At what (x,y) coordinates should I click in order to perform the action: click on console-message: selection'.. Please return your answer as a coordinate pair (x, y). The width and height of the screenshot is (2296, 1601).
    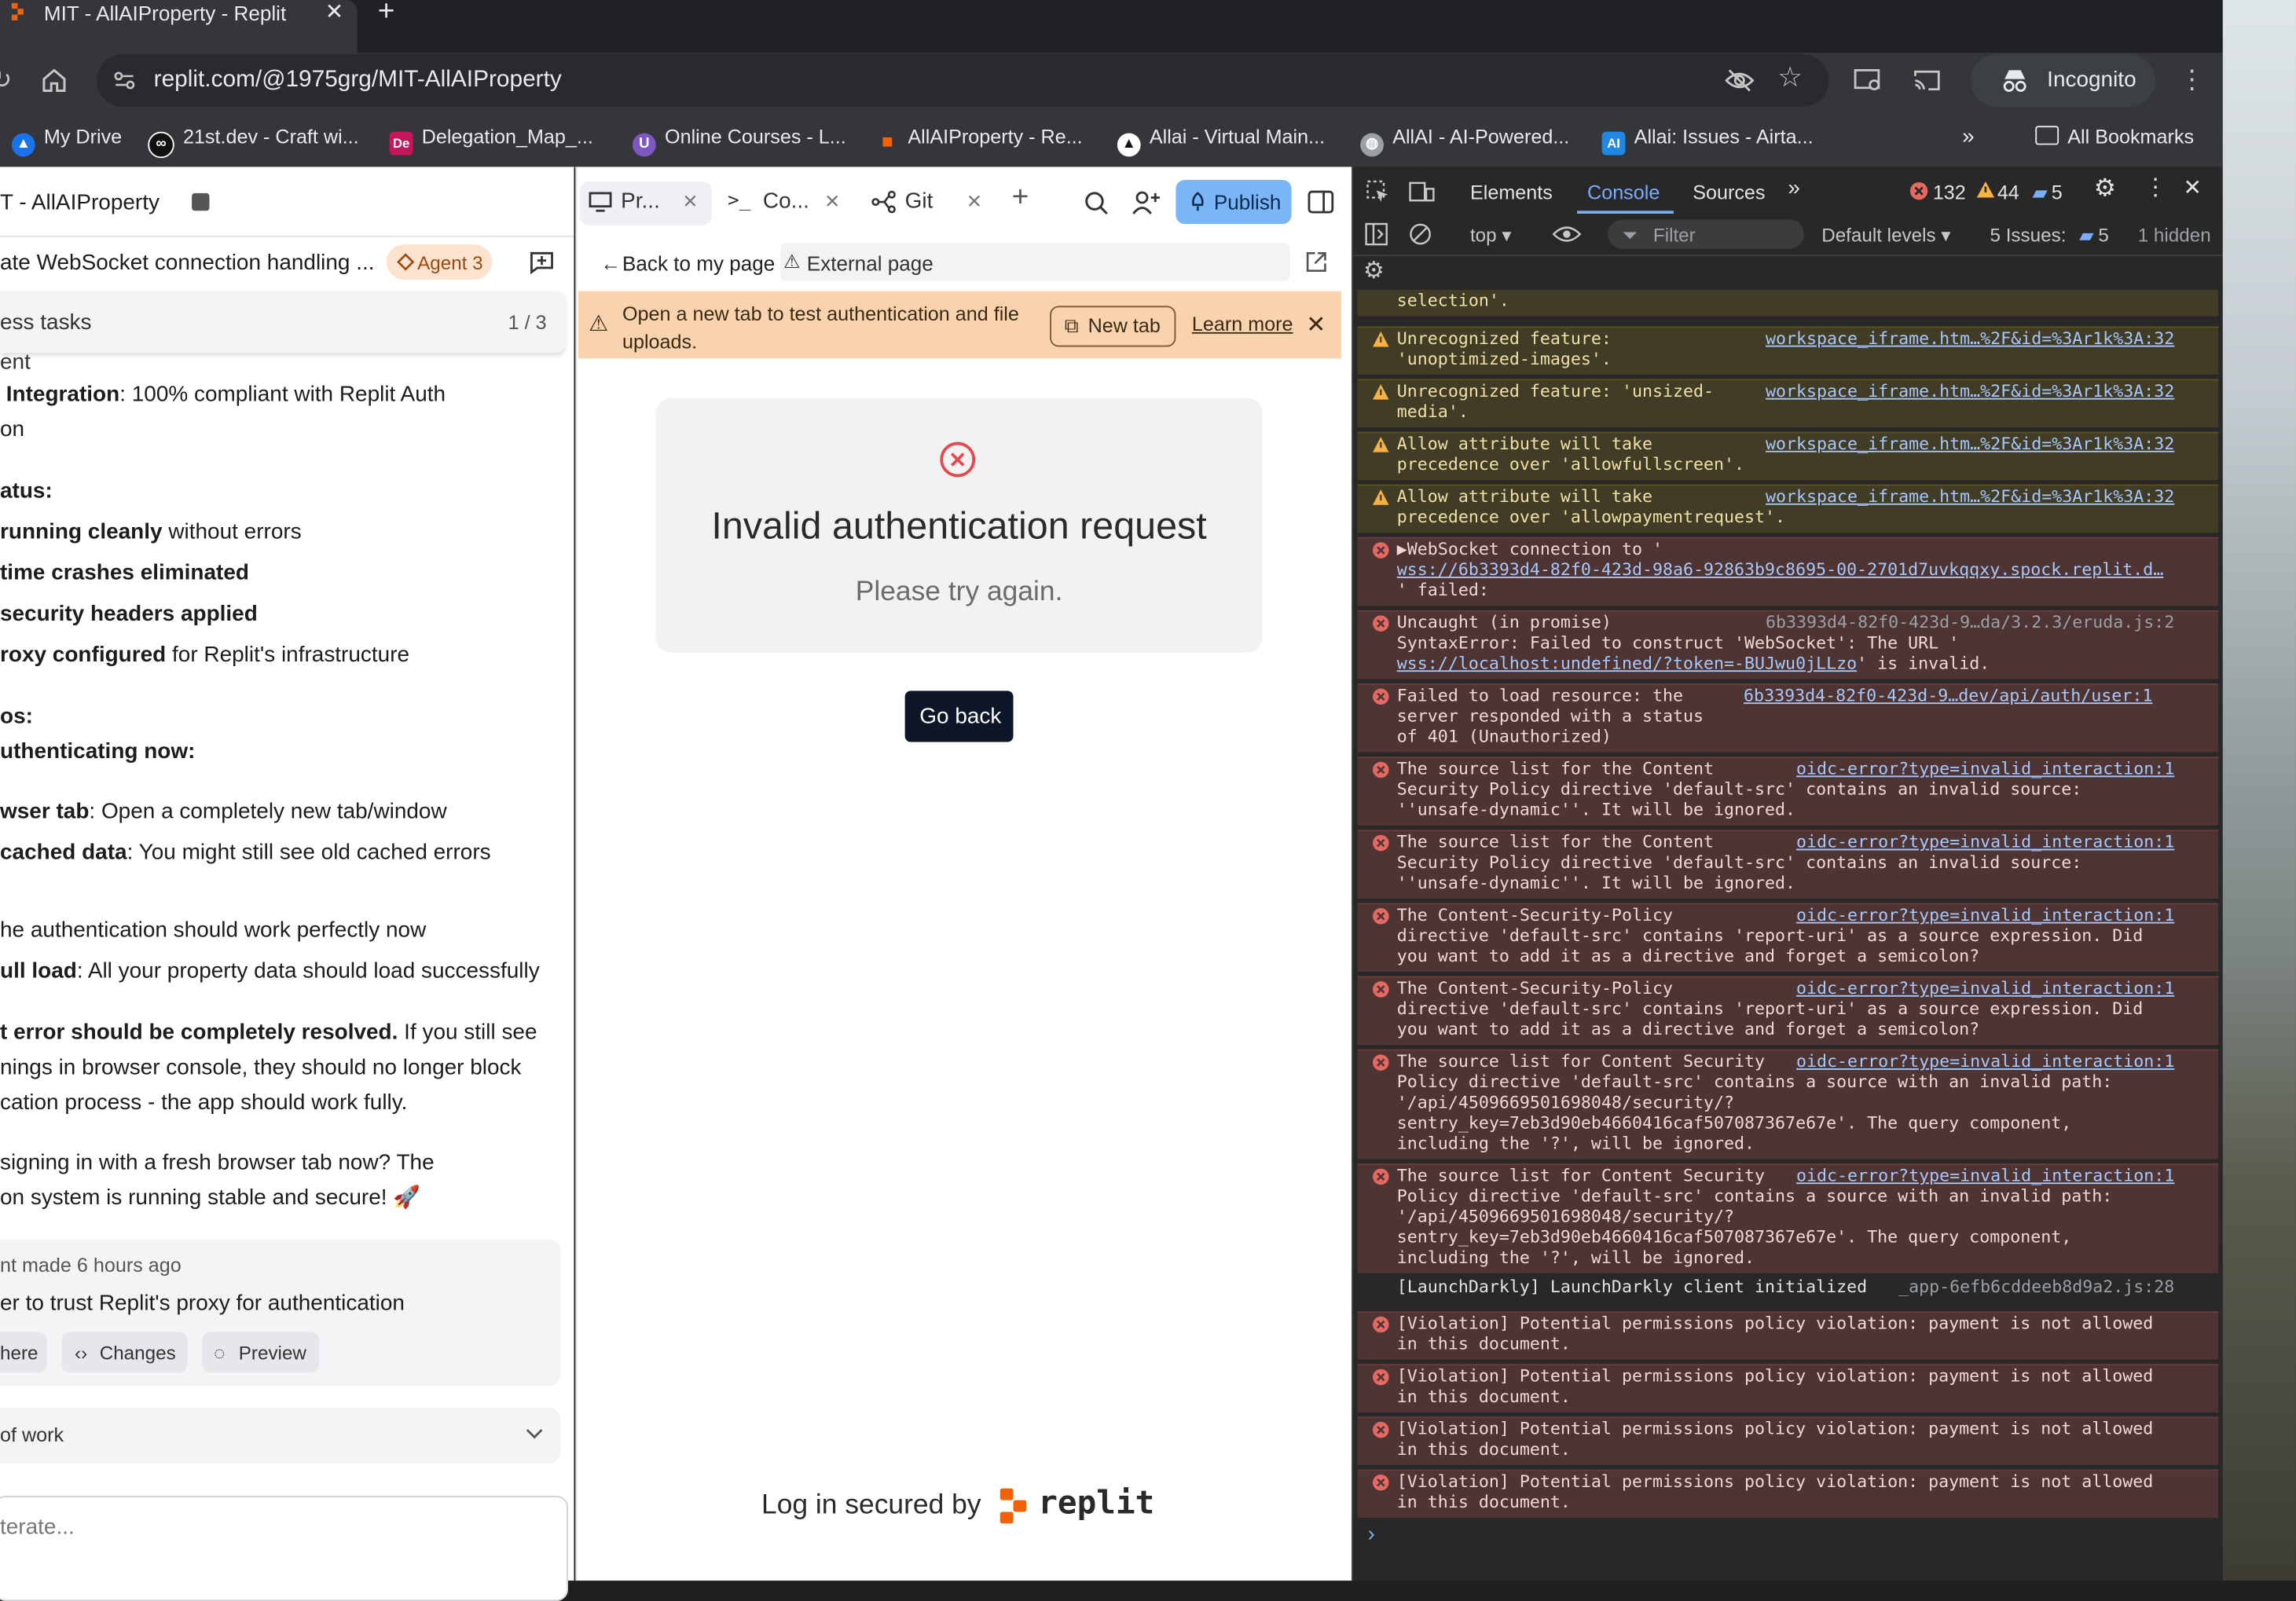
    Looking at the image, I should click on (1788, 303).